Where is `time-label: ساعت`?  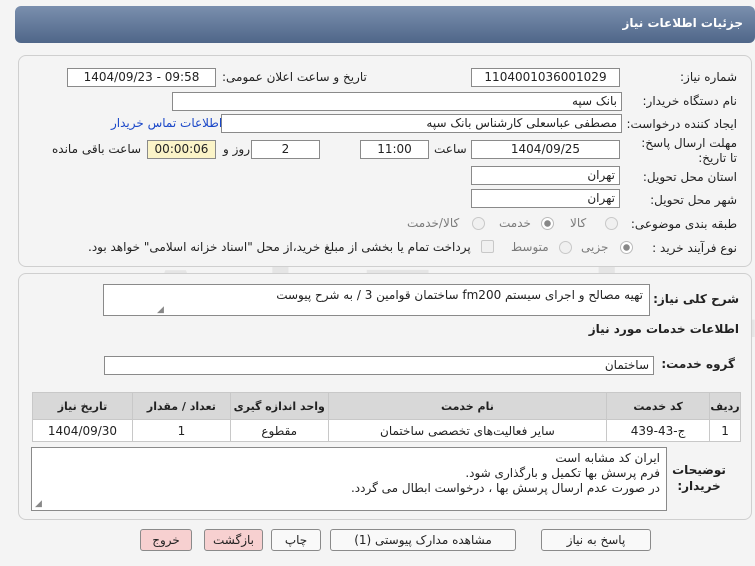
time-label: ساعت is located at coordinates (450, 149).